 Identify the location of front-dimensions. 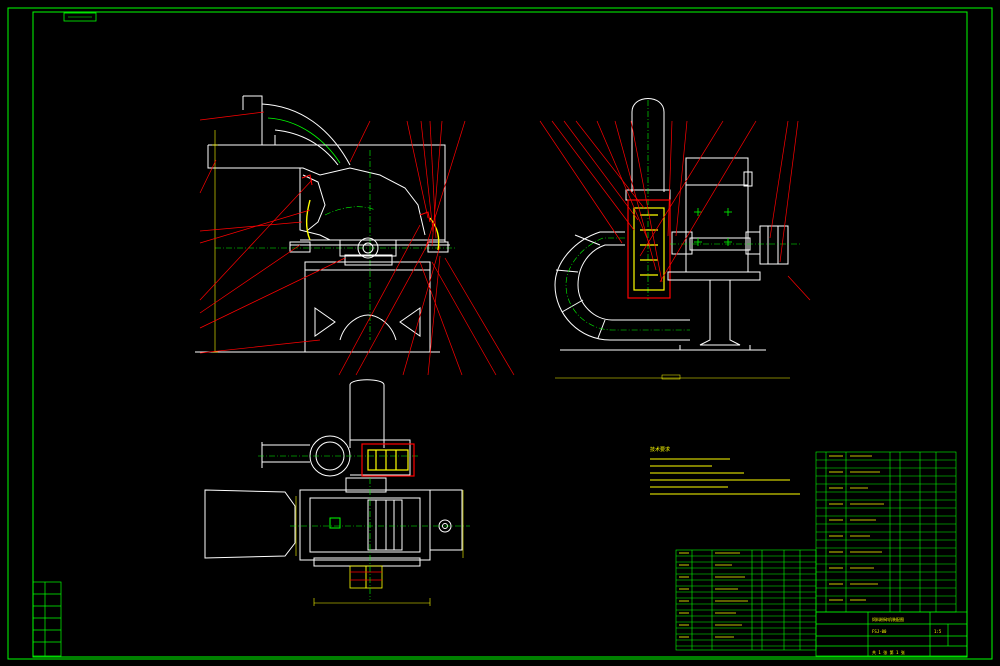
(215, 241).